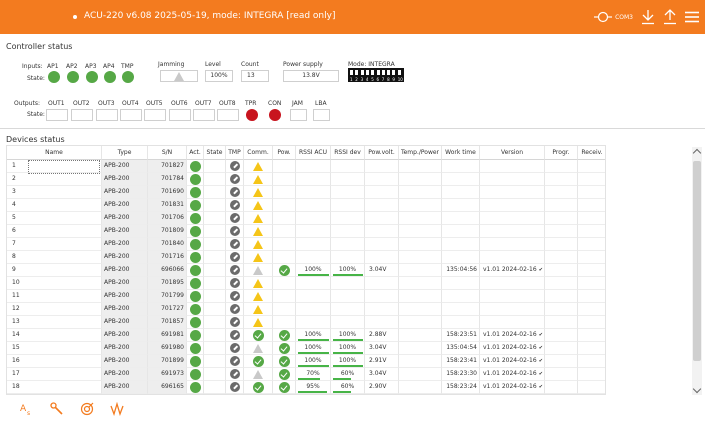 Image resolution: width=705 pixels, height=422 pixels. Describe the element at coordinates (167, 153) in the screenshot. I see `column-header-s-n: S/N` at that location.